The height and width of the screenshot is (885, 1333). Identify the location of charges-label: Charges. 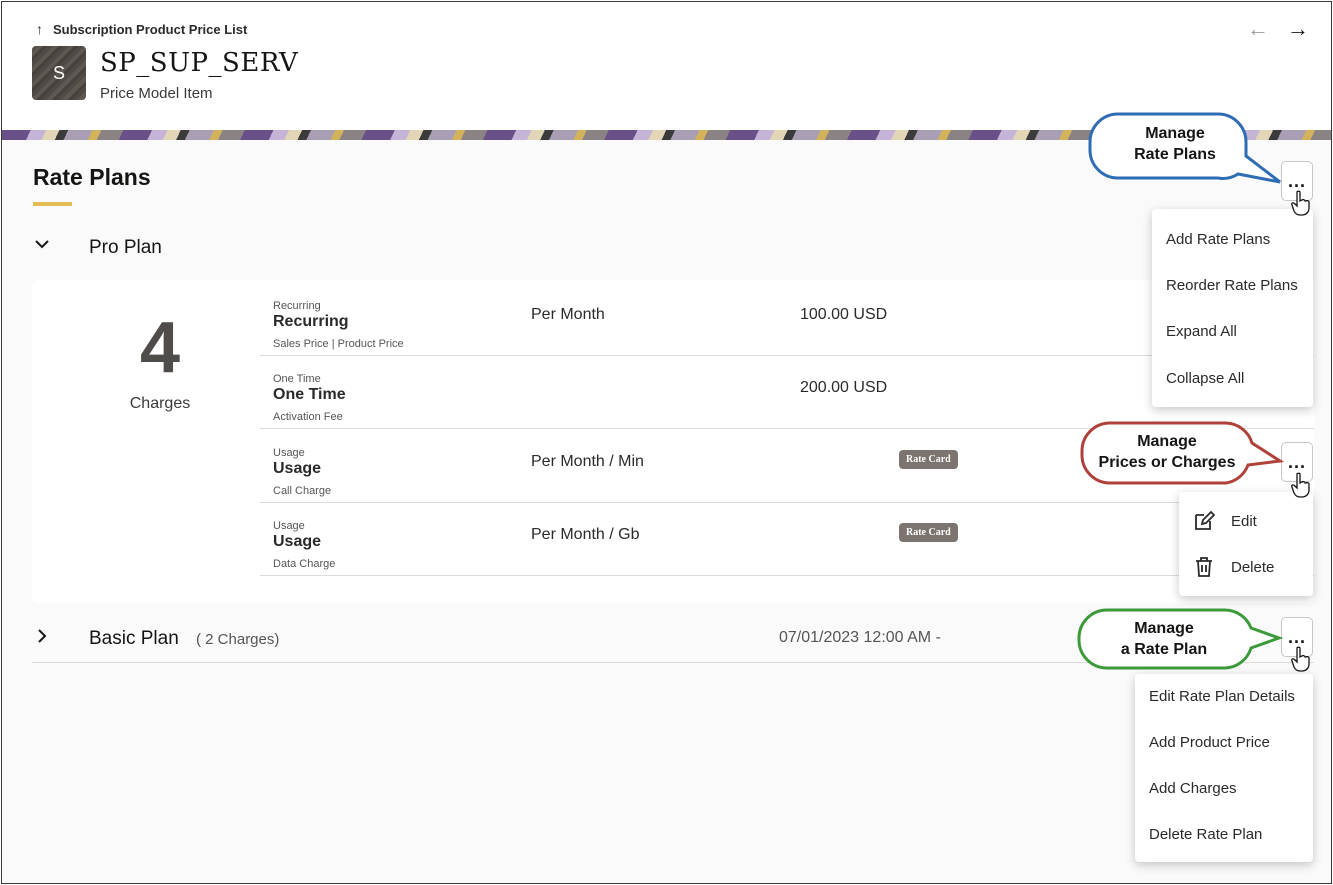
(160, 403).